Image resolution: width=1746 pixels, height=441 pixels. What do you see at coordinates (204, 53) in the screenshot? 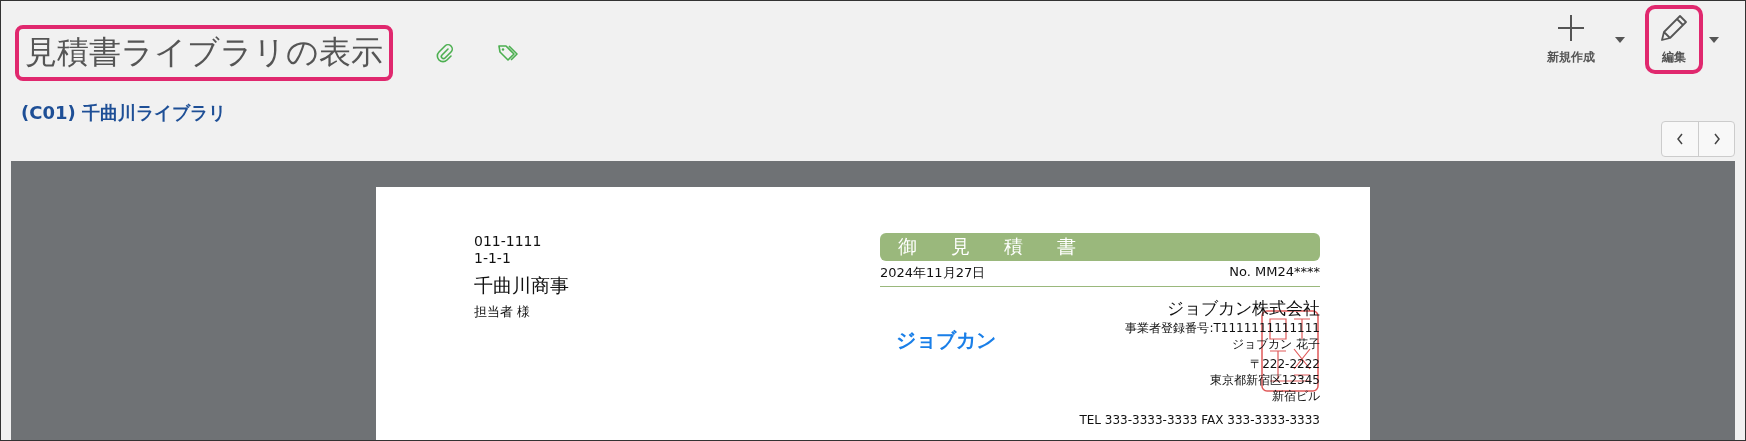
I see `page-title: 見積書ライブラリの表示` at bounding box center [204, 53].